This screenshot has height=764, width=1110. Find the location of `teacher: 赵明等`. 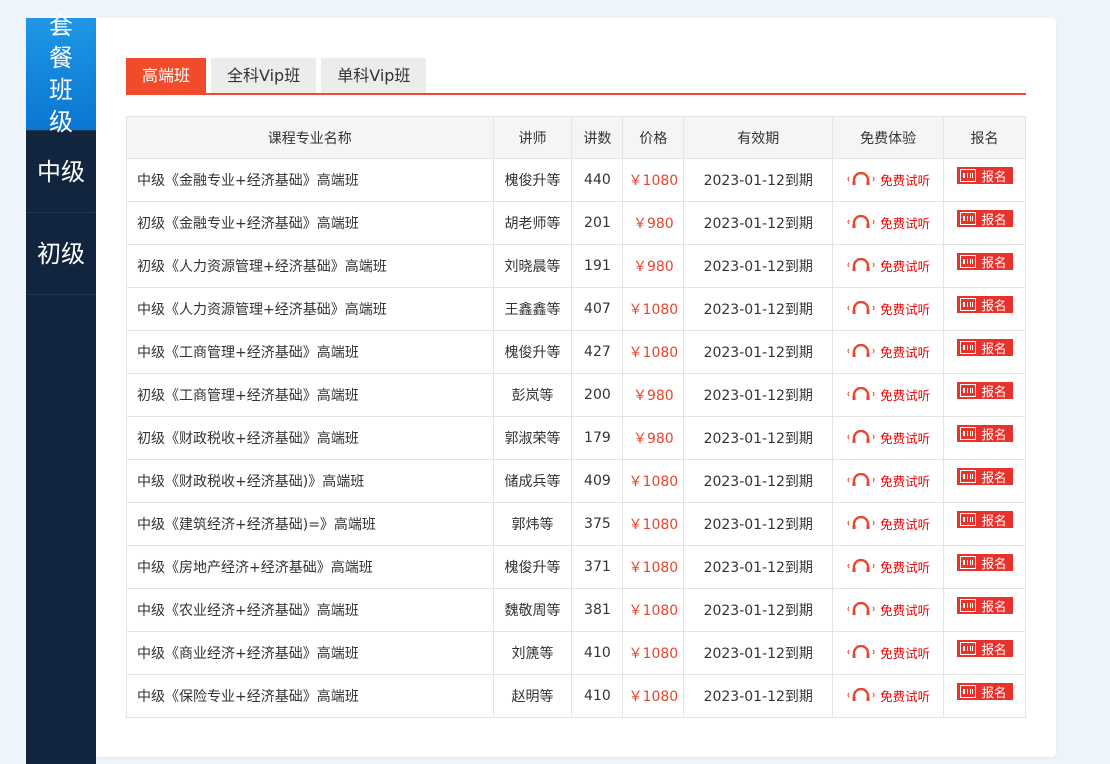

teacher: 赵明等 is located at coordinates (532, 696).